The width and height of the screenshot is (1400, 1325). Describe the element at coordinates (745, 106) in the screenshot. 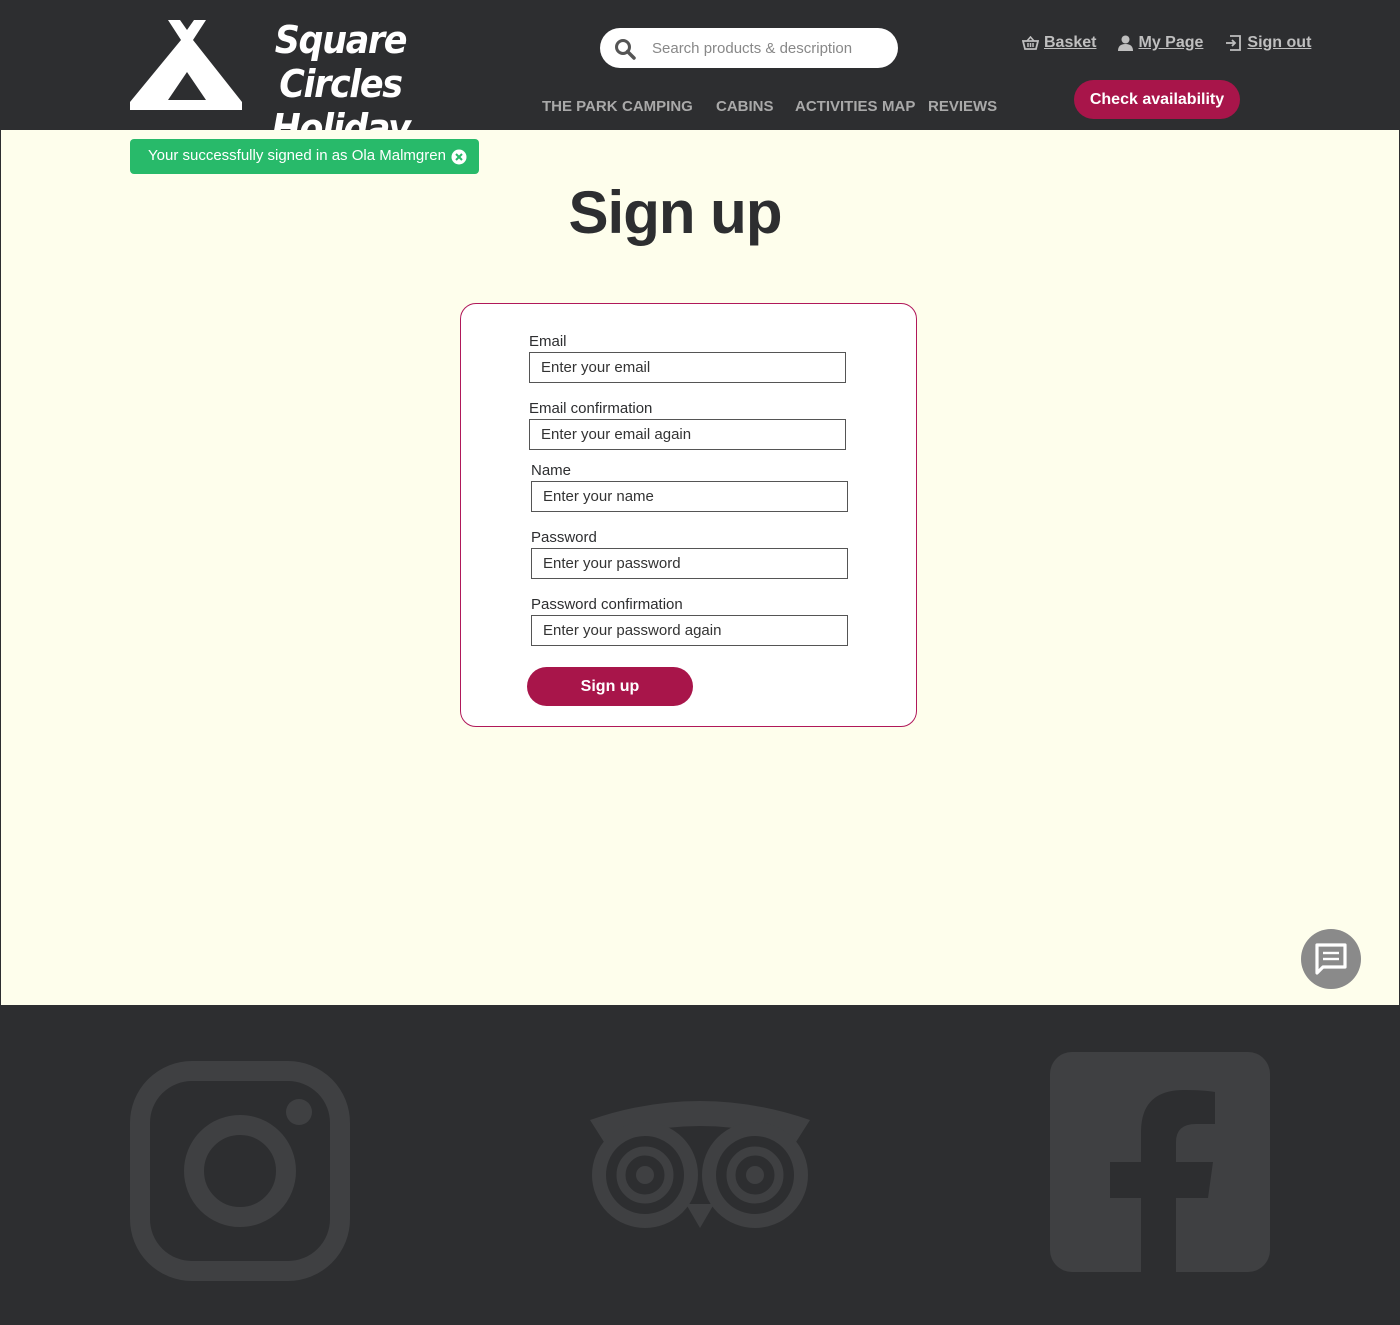

I see `nav-item-cabins: CABINS` at that location.